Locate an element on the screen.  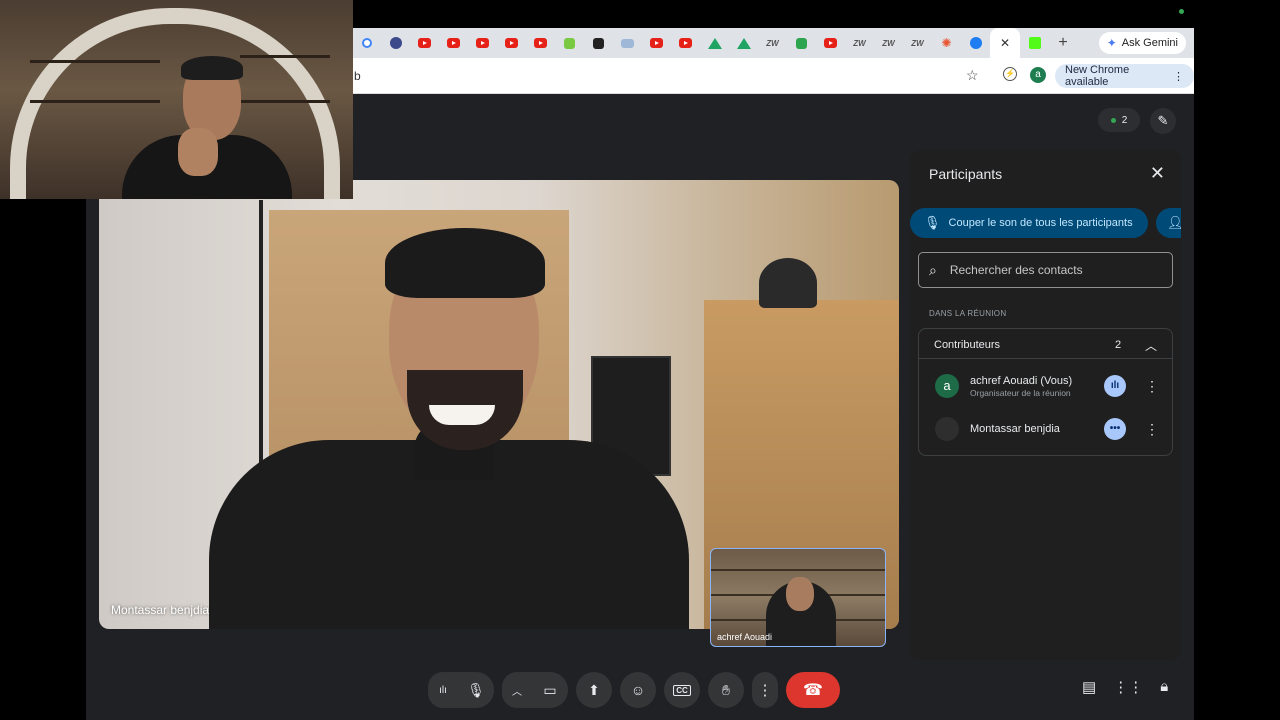
group-label: Contributeurs is located at coordinates (967, 345).